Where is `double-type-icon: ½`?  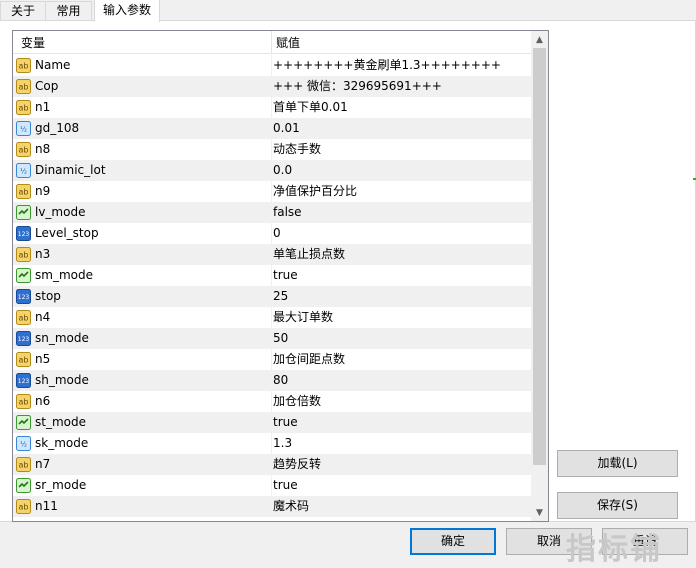
double-type-icon: ½ is located at coordinates (23, 128).